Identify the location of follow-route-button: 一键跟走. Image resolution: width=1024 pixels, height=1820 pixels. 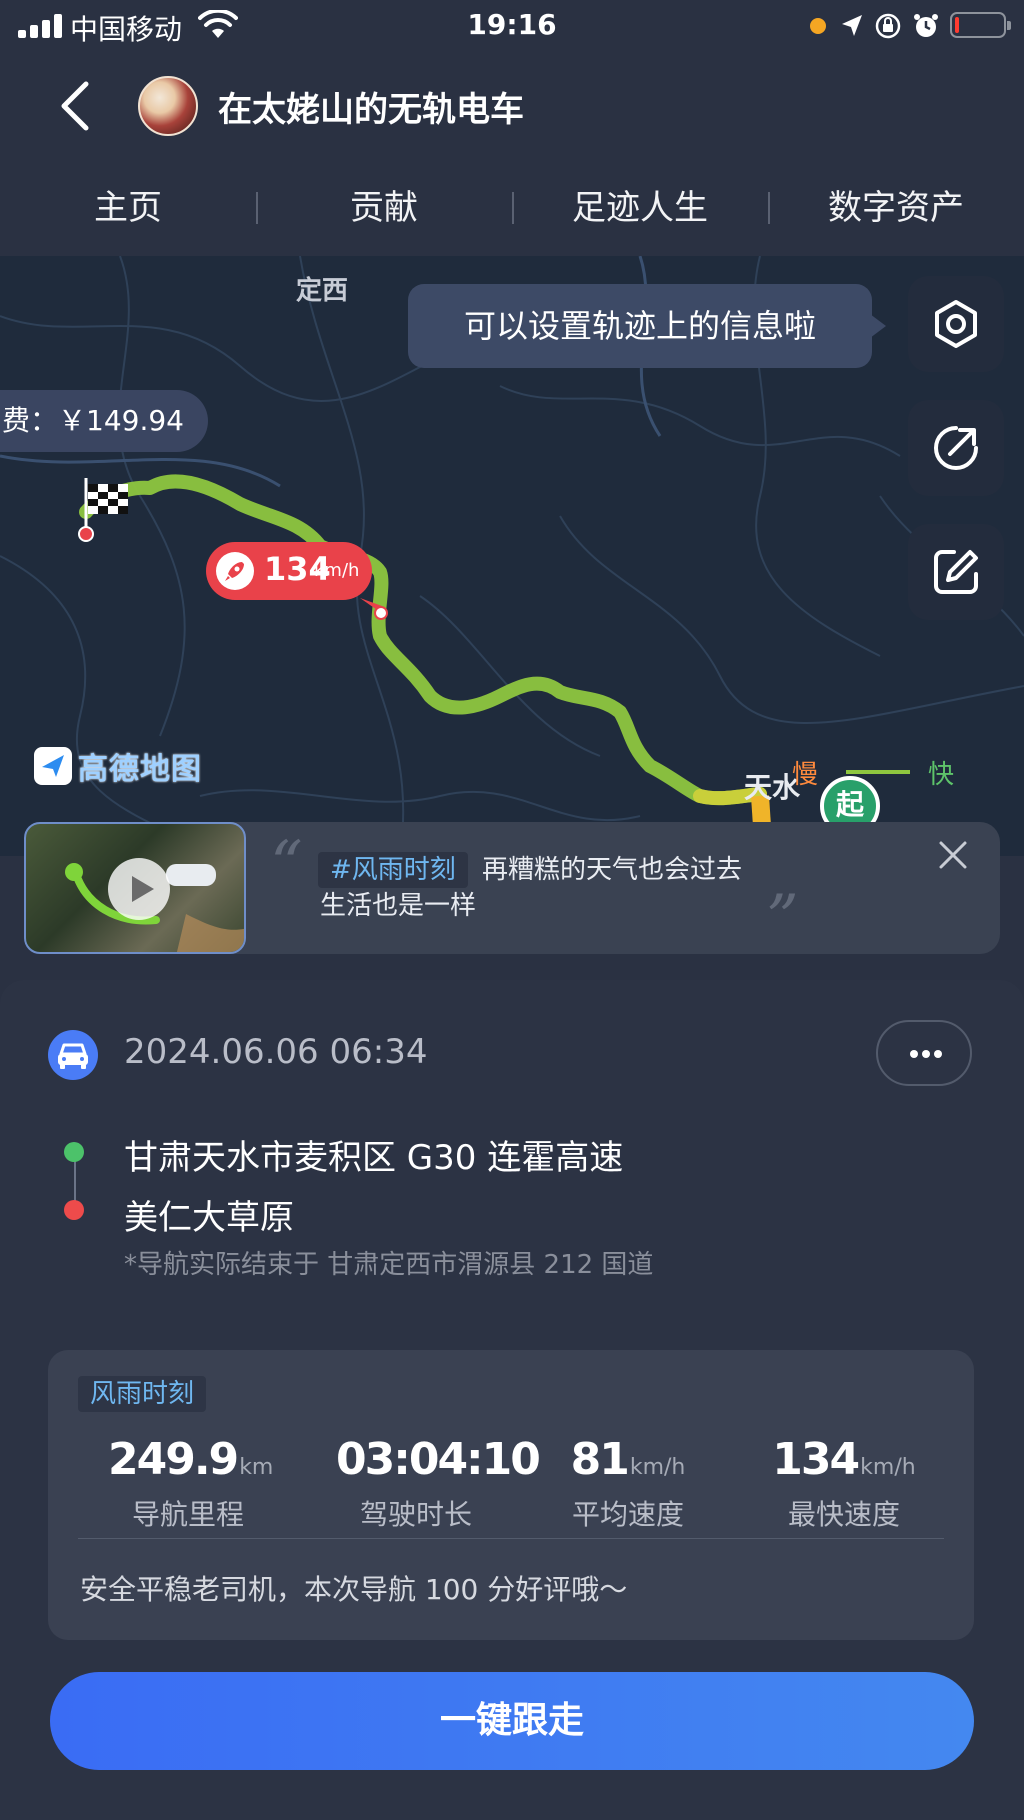
(512, 1721).